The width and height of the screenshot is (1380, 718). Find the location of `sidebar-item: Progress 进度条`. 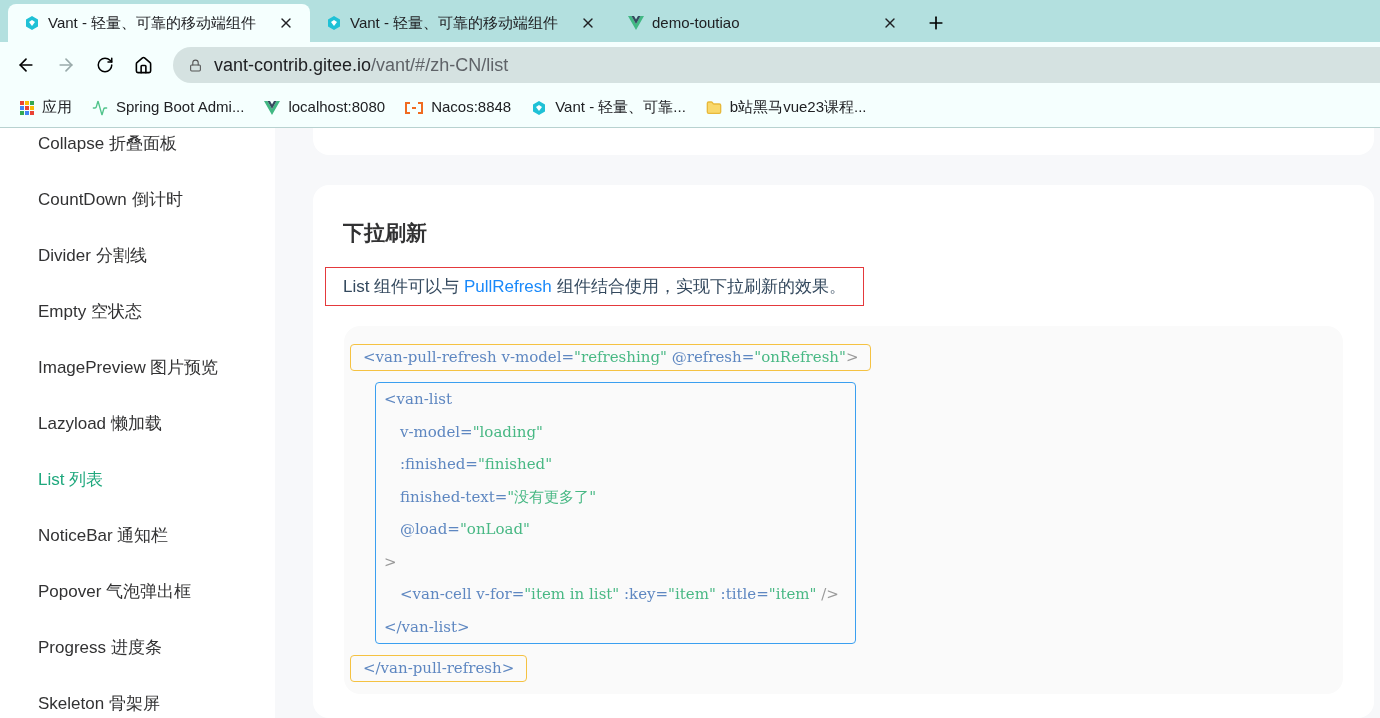

sidebar-item: Progress 进度条 is located at coordinates (137, 648).